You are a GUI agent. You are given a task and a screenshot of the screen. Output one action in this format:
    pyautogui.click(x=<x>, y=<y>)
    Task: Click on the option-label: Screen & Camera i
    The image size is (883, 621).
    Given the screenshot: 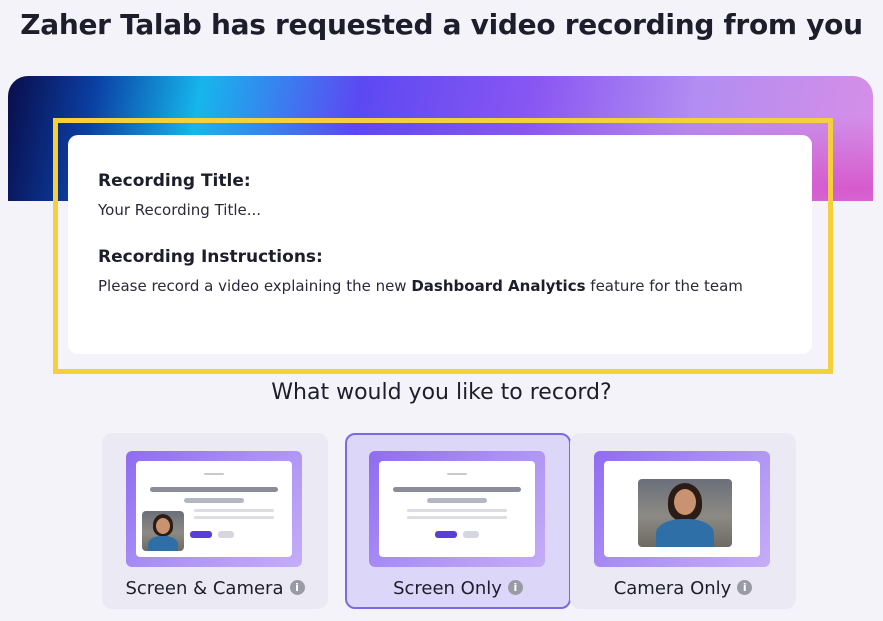 What is the action you would take?
    pyautogui.click(x=215, y=588)
    